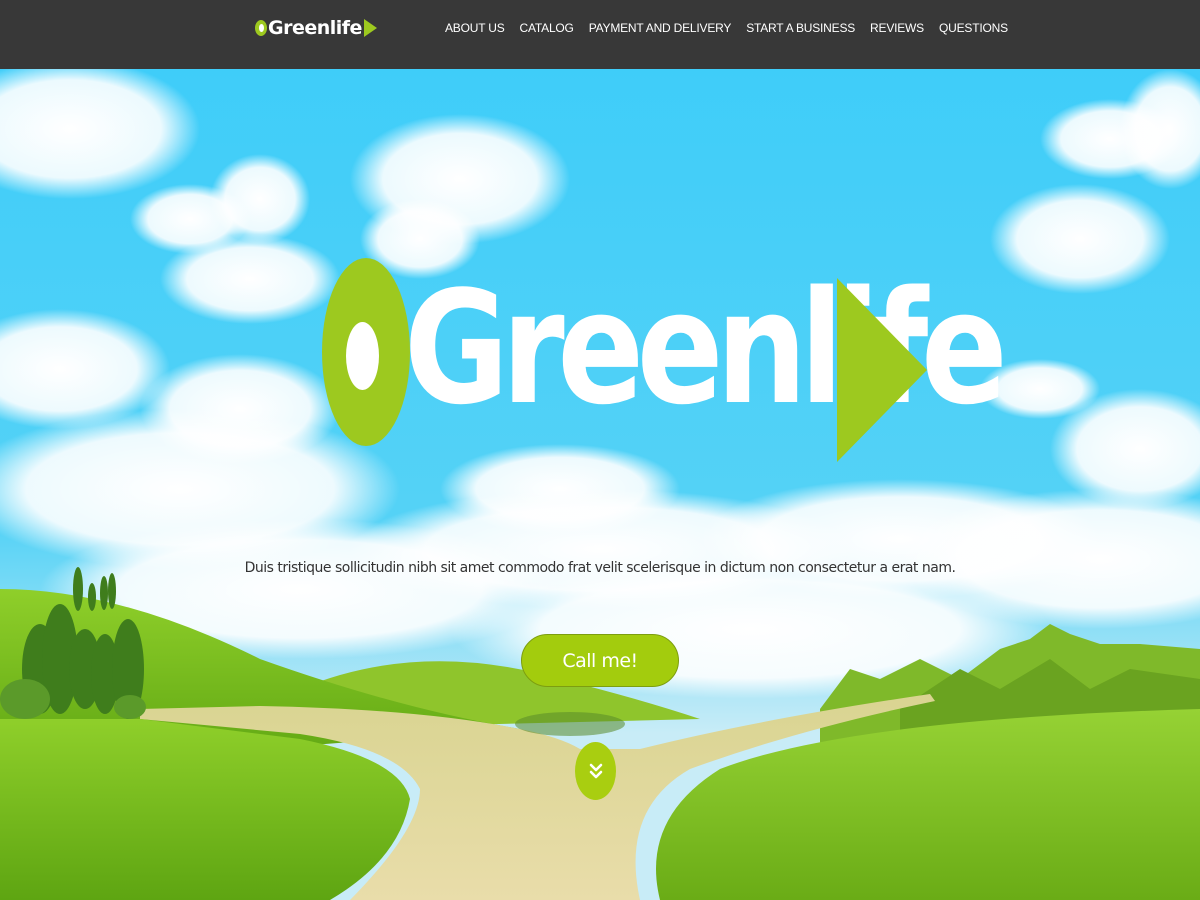  I want to click on brand-arrow-icon, so click(370, 28).